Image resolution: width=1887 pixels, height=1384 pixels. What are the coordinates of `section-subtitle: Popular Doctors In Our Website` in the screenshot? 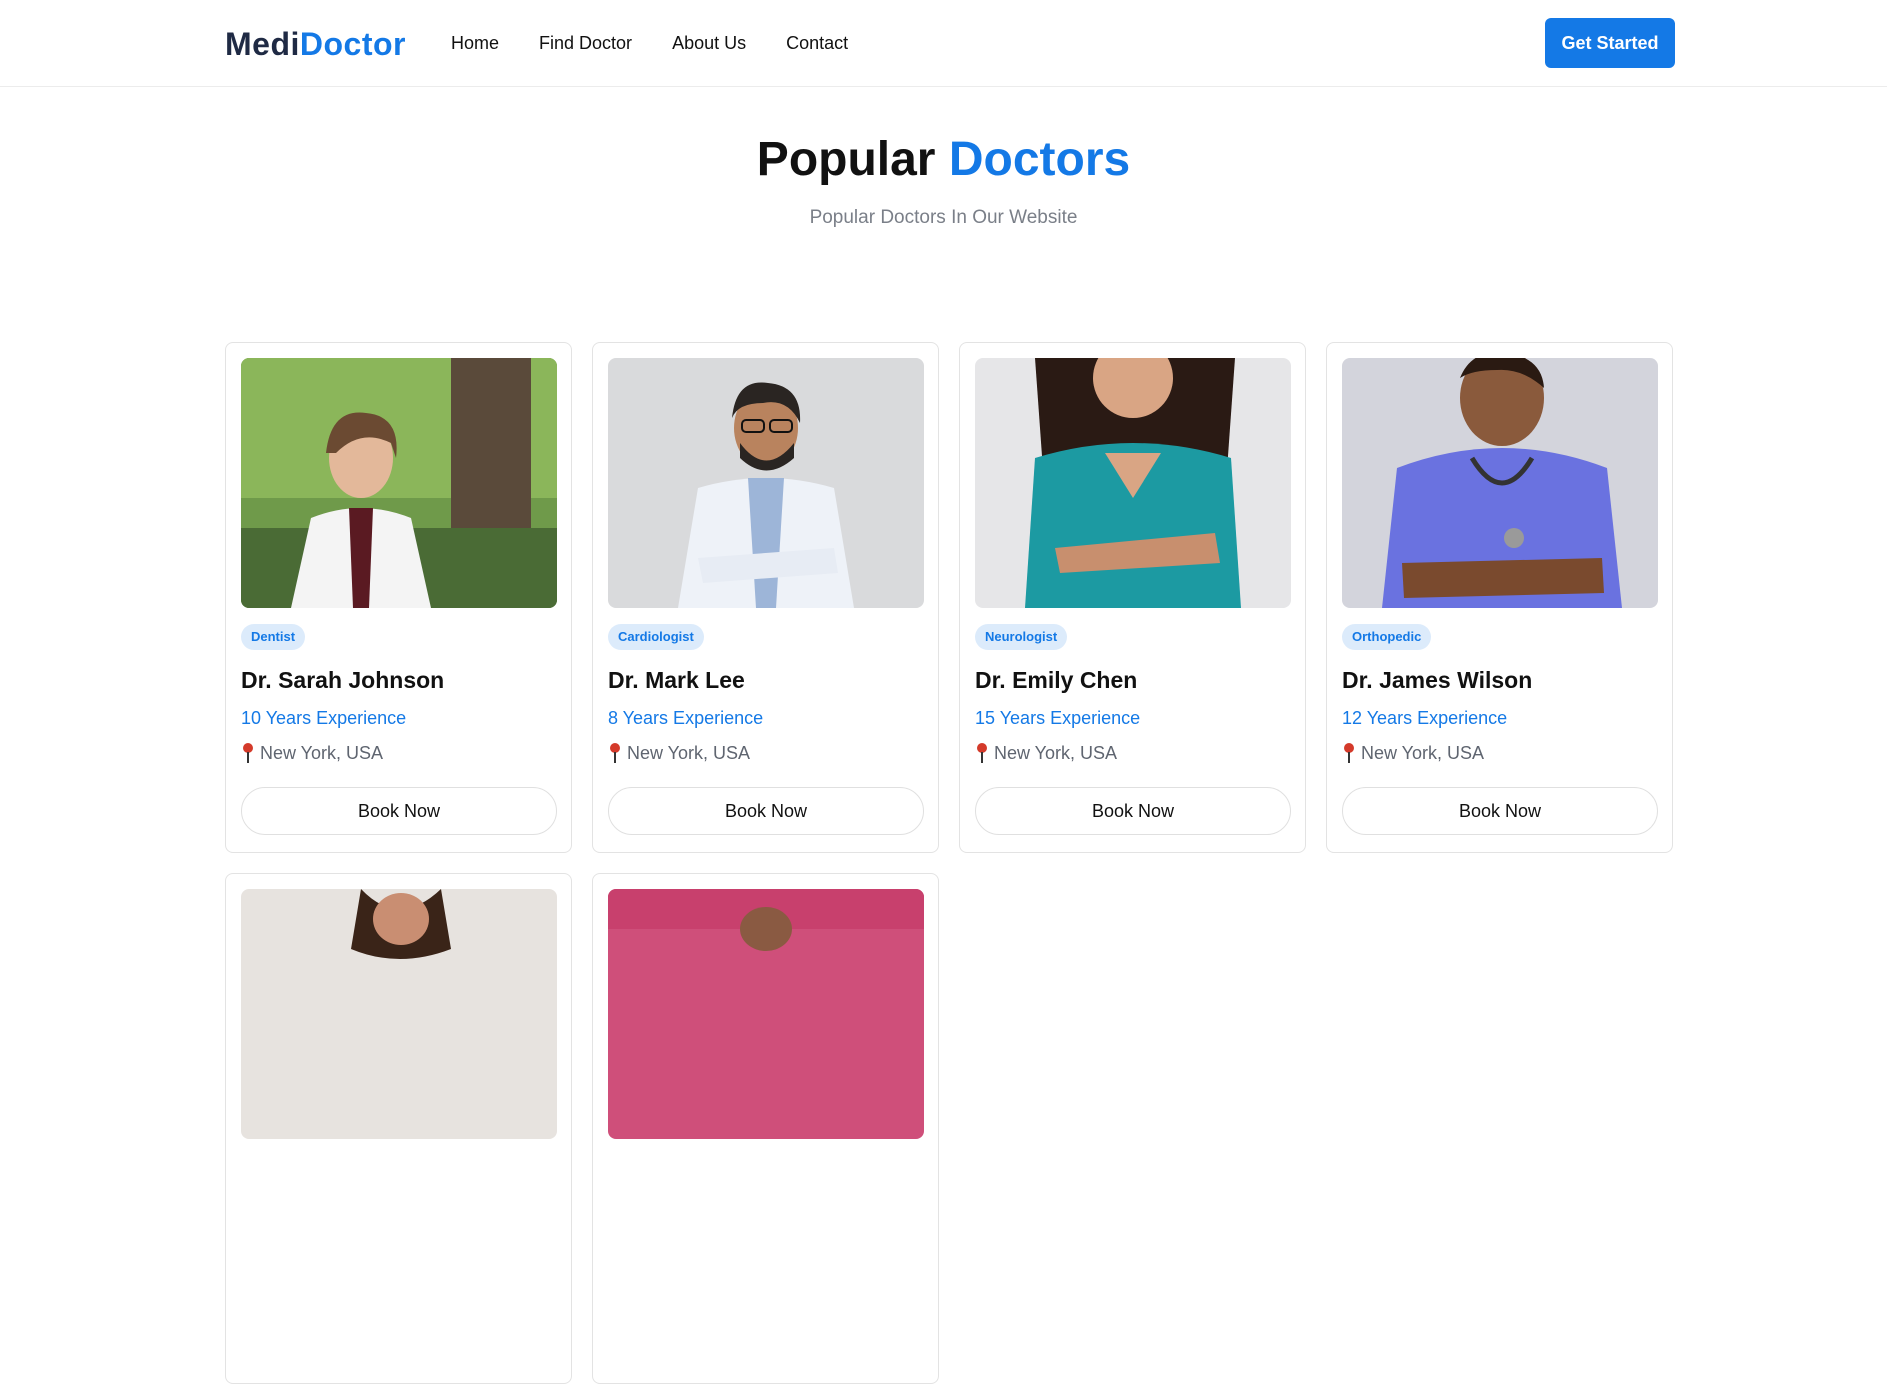 It's located at (943, 217).